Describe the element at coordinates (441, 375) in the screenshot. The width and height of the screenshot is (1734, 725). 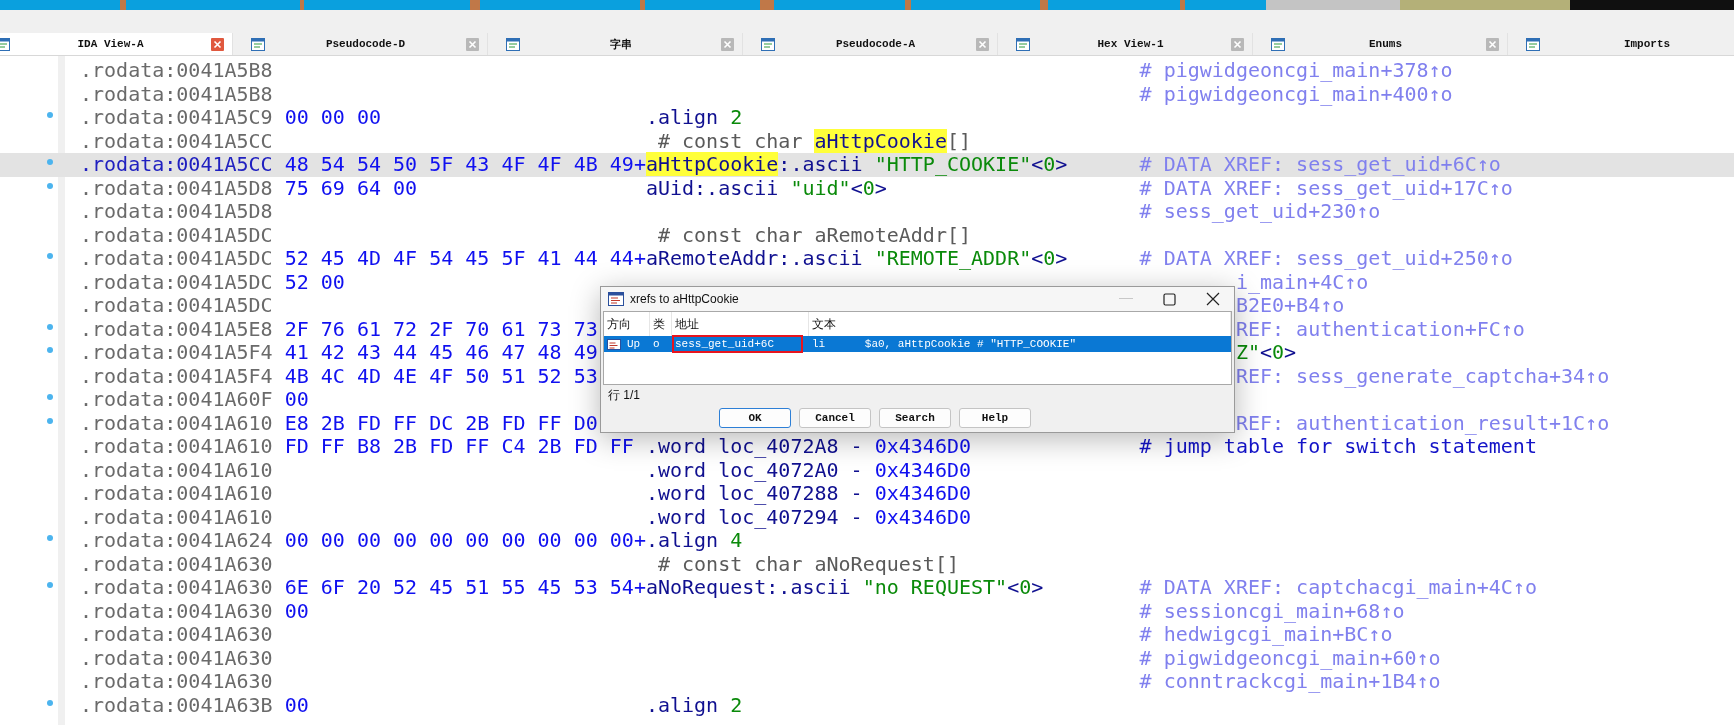
I see `byte-values: 4B 4C 4D 4E 4F 50 51 52 53` at that location.